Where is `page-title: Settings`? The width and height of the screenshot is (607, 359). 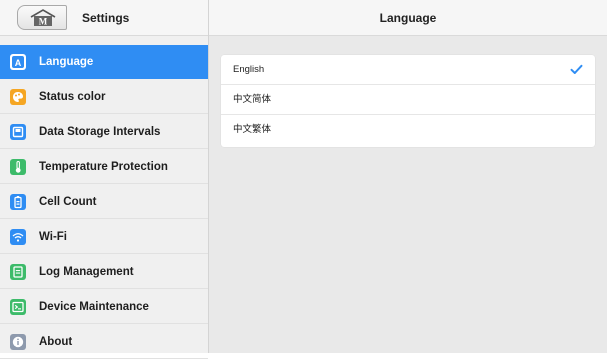
page-title: Settings is located at coordinates (106, 18).